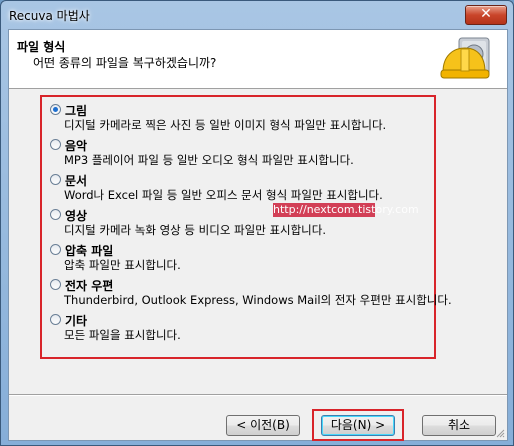  What do you see at coordinates (55, 284) in the screenshot?
I see `radio-email` at bounding box center [55, 284].